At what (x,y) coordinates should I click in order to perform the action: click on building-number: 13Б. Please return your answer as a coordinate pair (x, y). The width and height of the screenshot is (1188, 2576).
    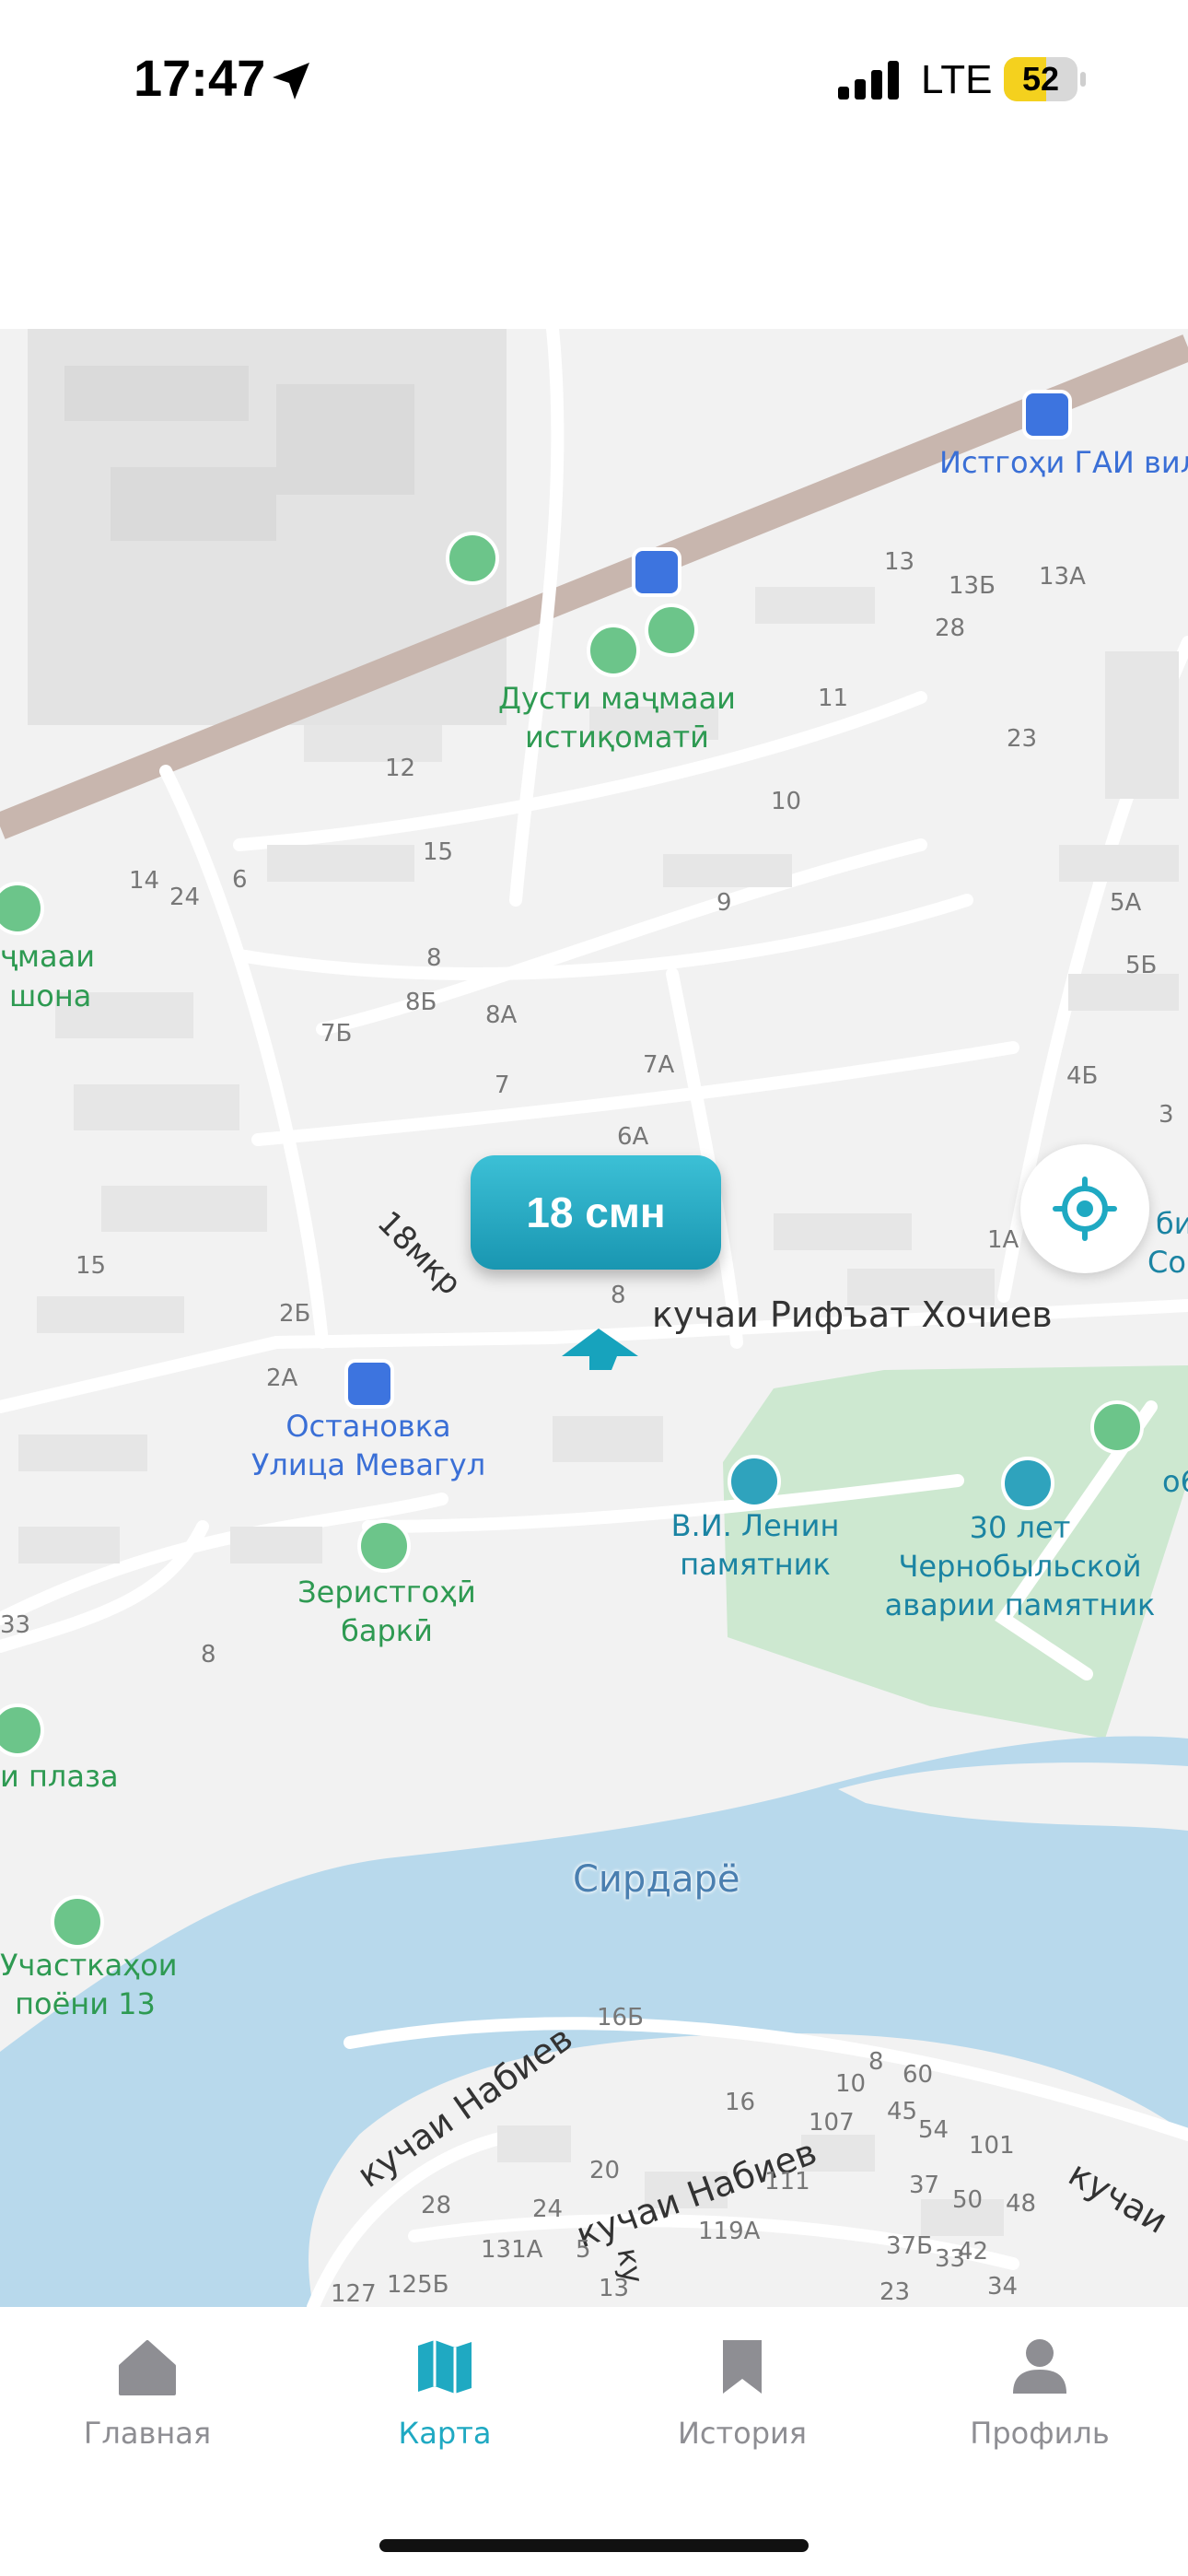
    Looking at the image, I should click on (973, 586).